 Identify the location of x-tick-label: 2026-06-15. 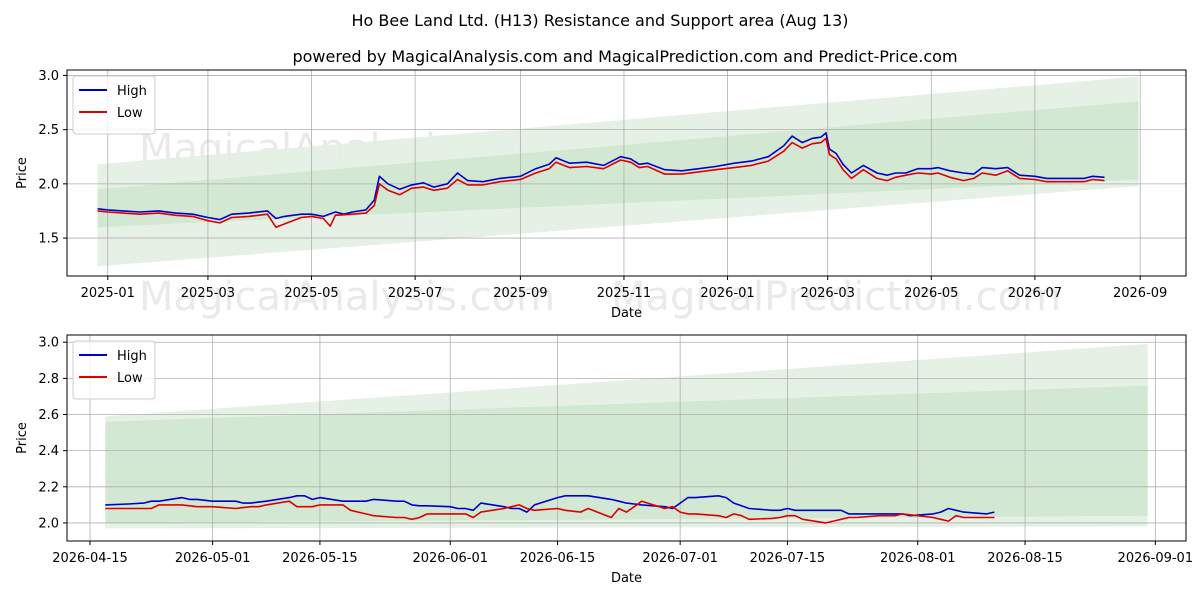
(558, 558).